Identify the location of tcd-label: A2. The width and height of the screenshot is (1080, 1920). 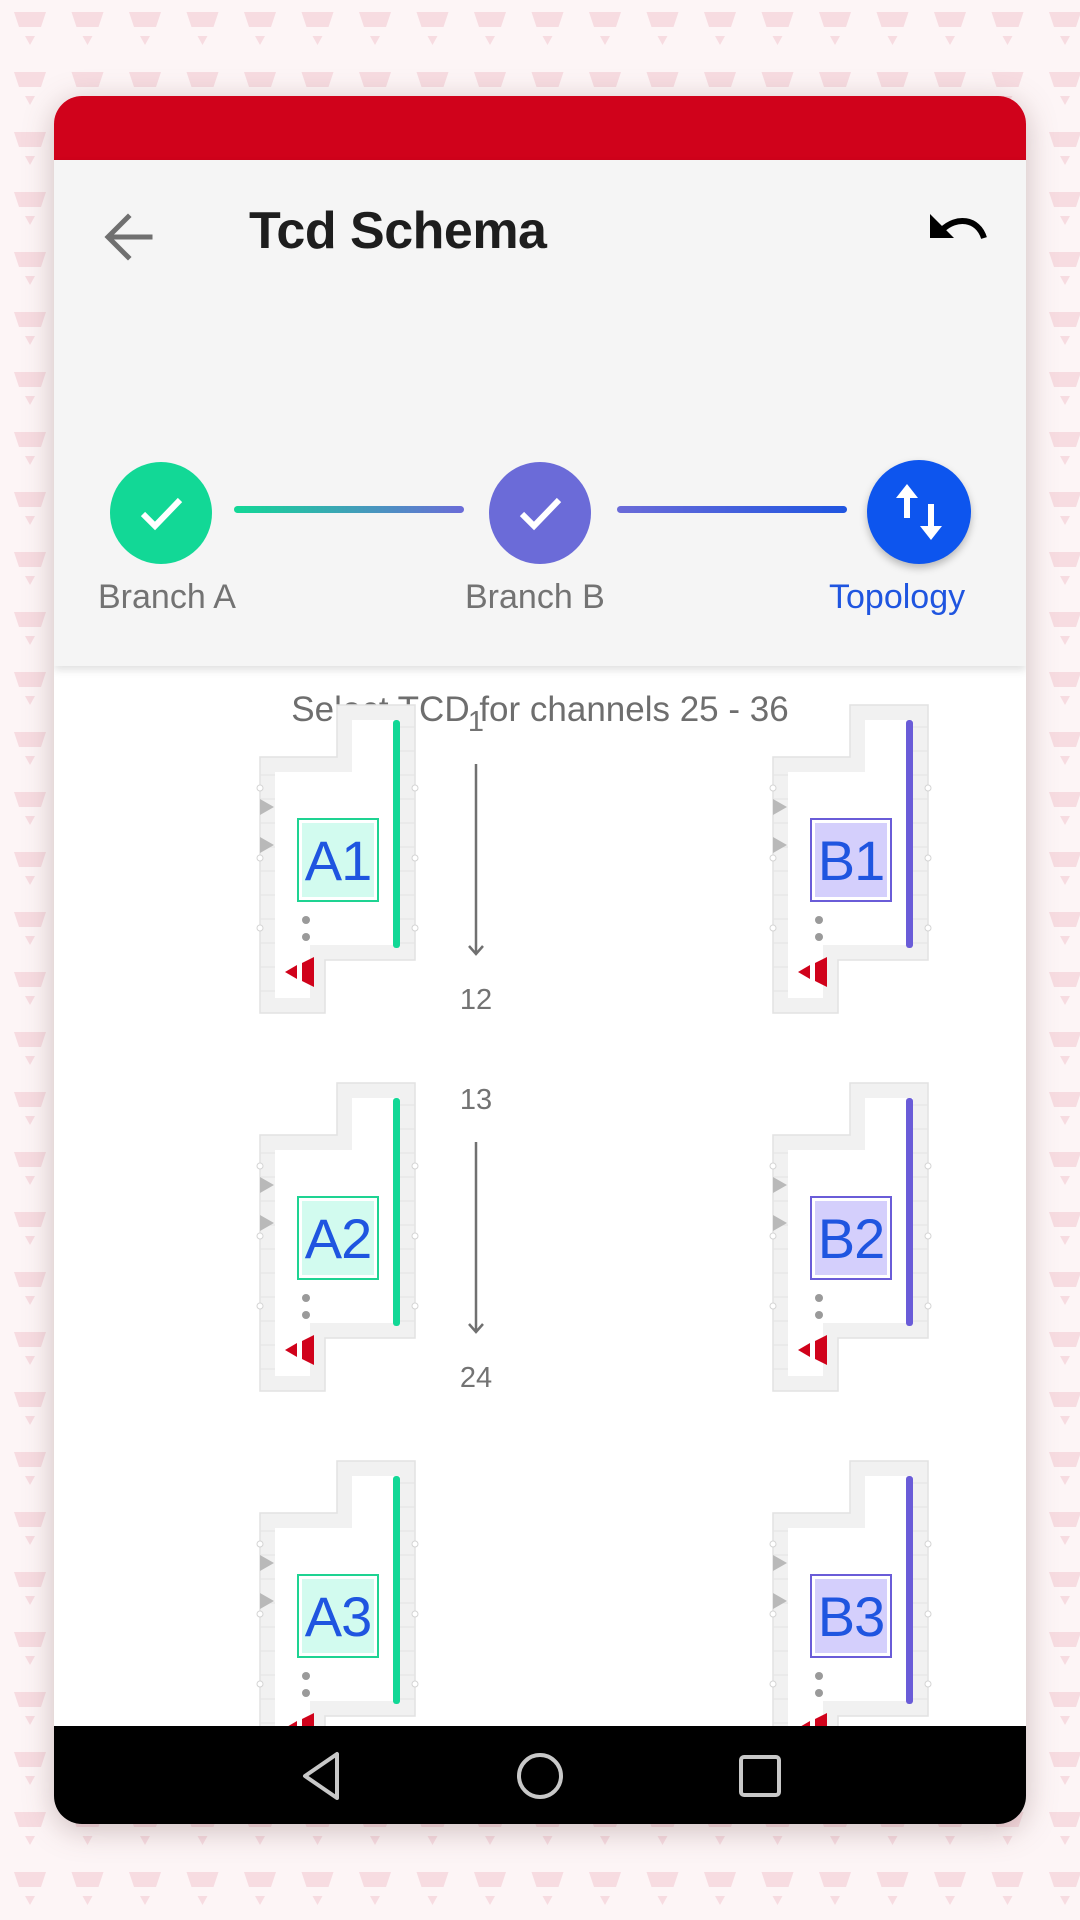
(338, 1238).